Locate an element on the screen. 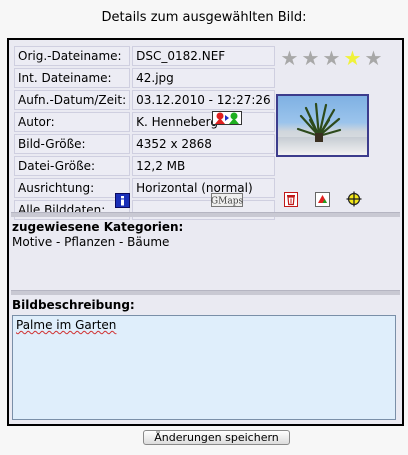 Image resolution: width=408 pixels, height=455 pixels. rating-stars: ★ ★ ★ ★ ★ is located at coordinates (331, 58).